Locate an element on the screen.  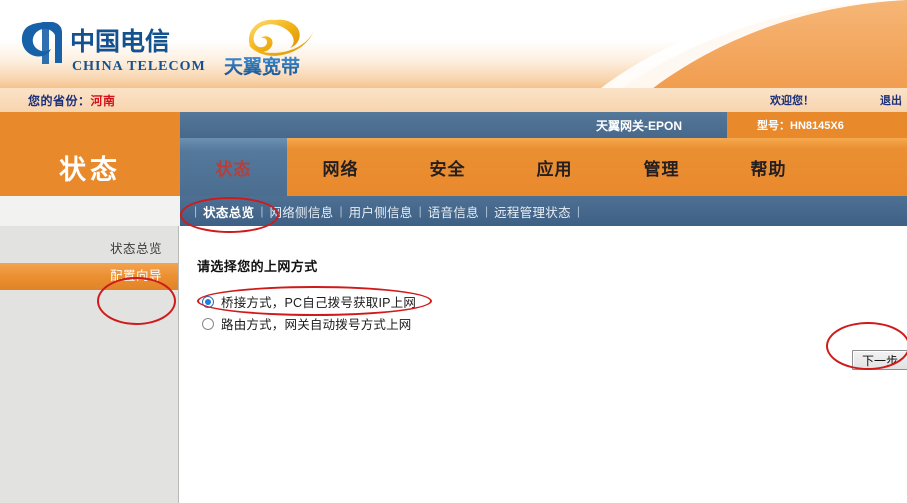
sub-nav-bar: | 状态总览 | 网络侧信息 | 用户侧信息 | 语音信息 | 远程管理状态 | is located at coordinates (543, 211).